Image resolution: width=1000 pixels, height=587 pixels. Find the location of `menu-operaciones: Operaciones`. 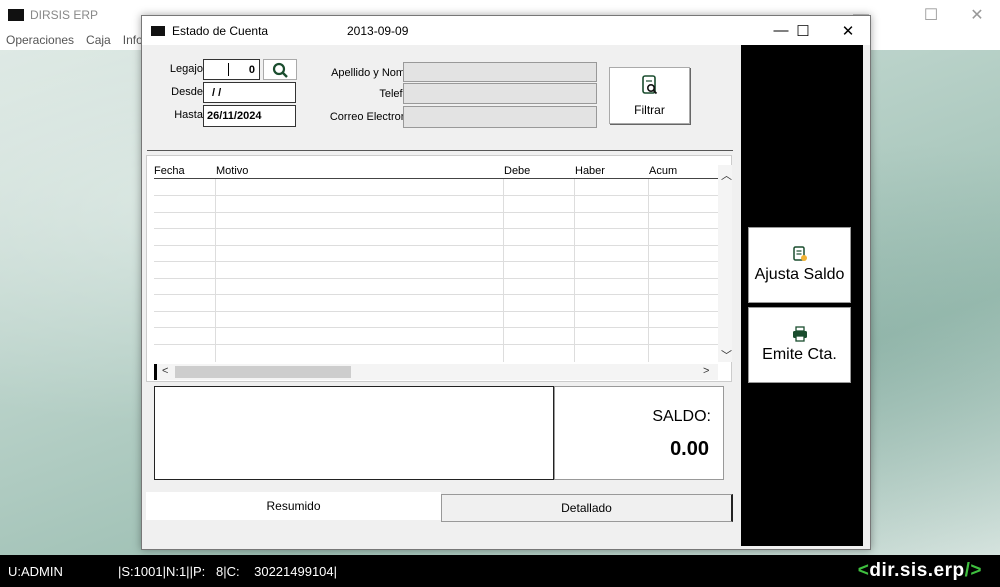

menu-operaciones: Operaciones is located at coordinates (40, 40).